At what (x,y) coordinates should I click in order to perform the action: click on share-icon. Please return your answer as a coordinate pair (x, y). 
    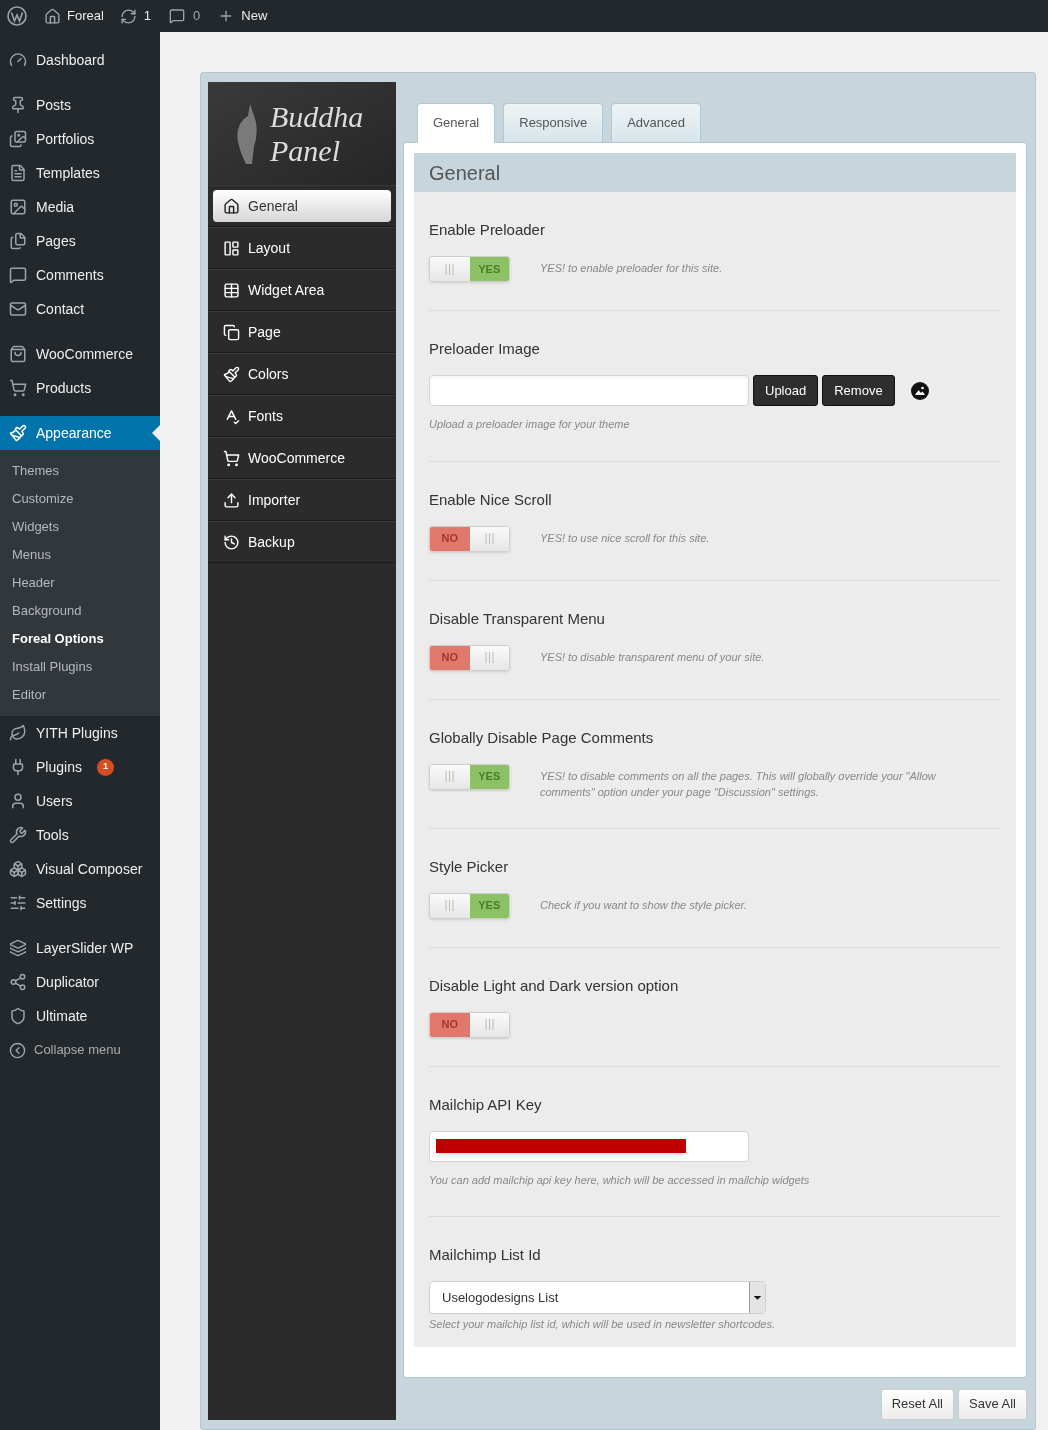
    Looking at the image, I should click on (18, 982).